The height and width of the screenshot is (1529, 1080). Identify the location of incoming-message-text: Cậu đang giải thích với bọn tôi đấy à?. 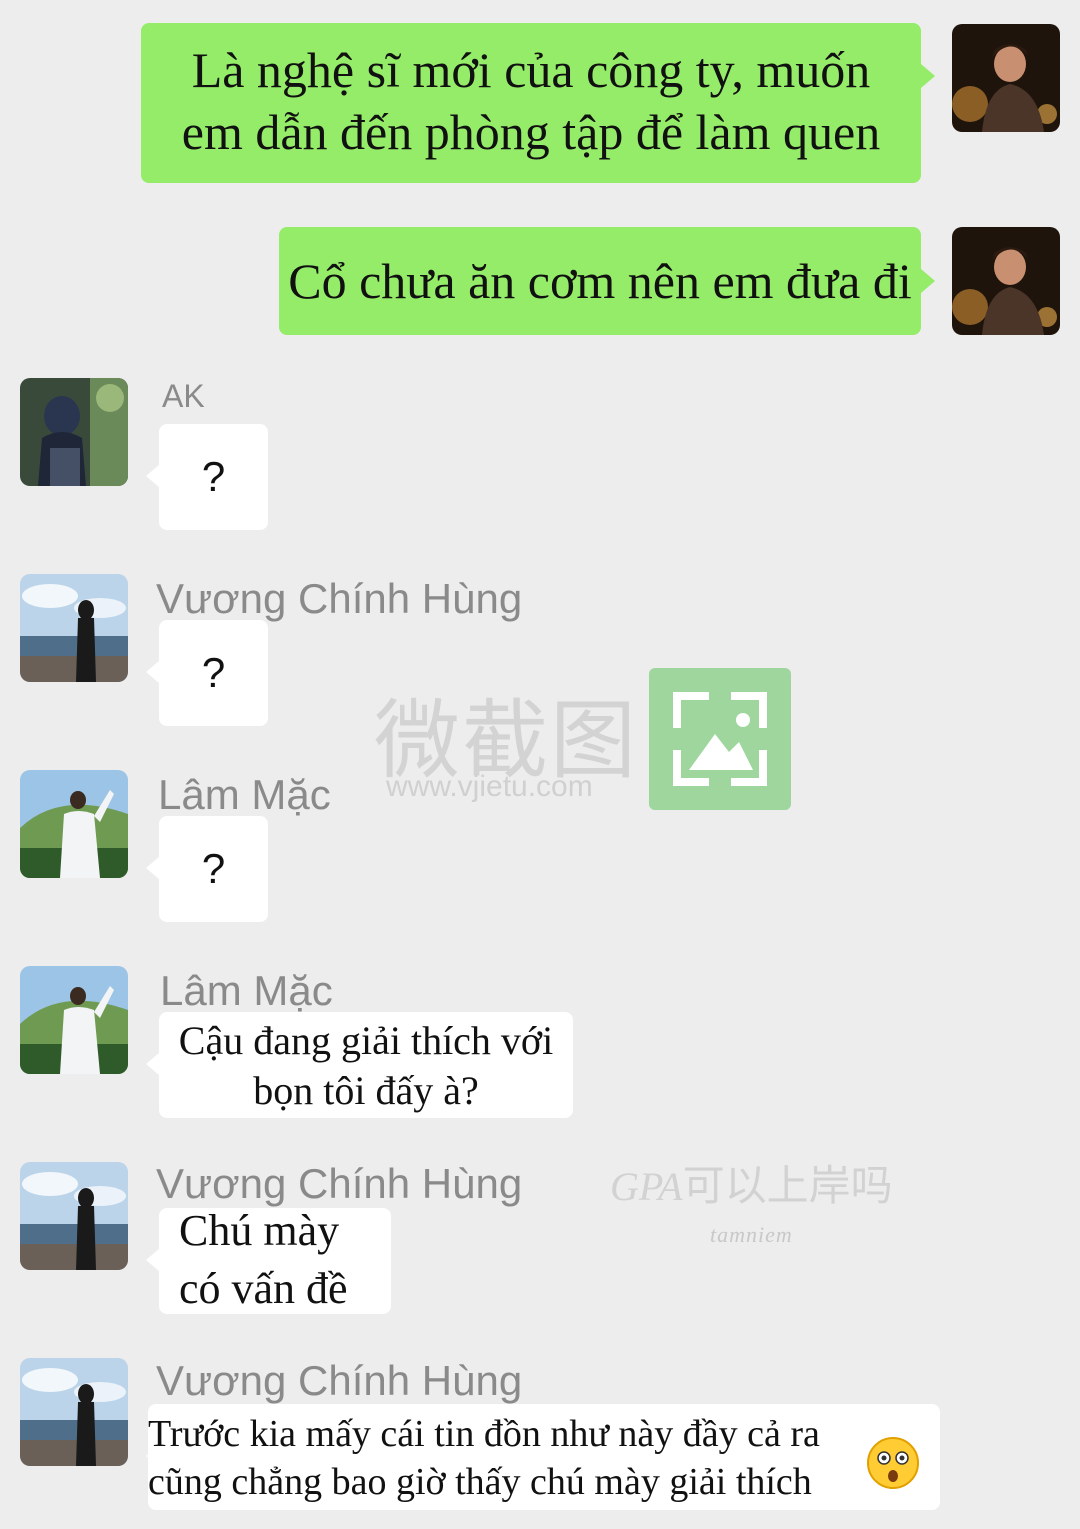
(366, 1065).